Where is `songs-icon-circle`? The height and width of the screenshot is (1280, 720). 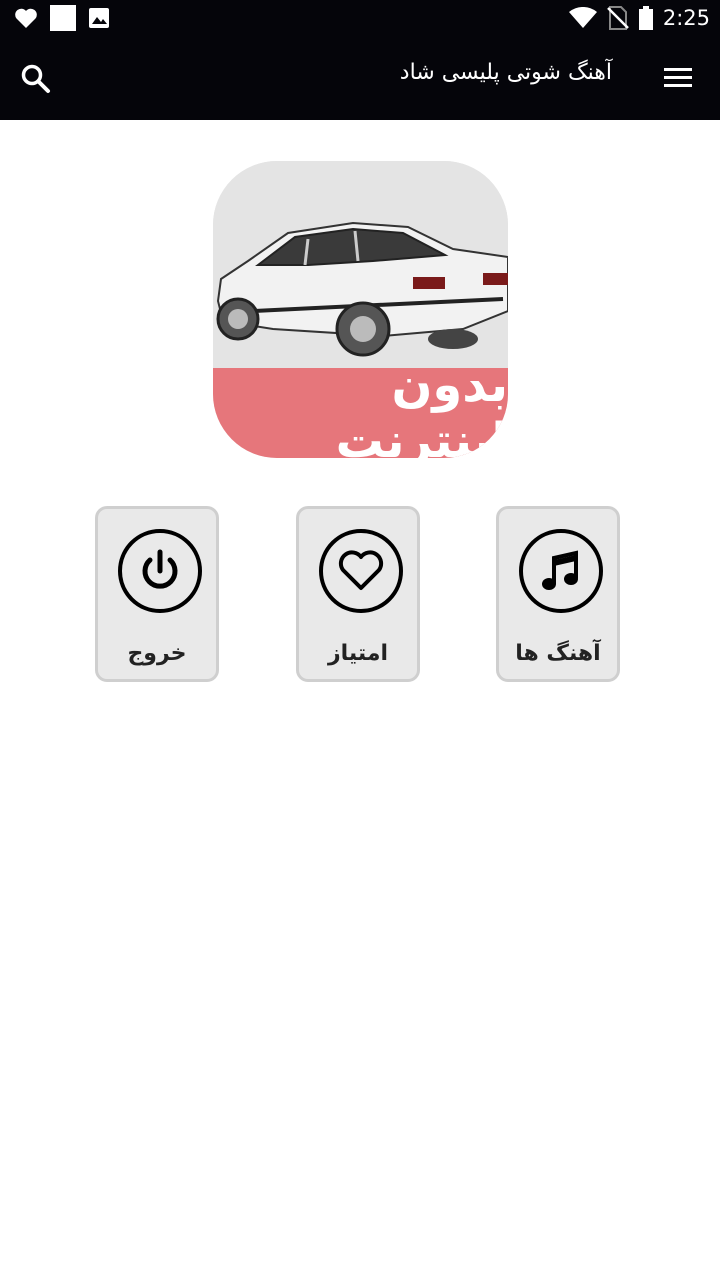
songs-icon-circle is located at coordinates (561, 571).